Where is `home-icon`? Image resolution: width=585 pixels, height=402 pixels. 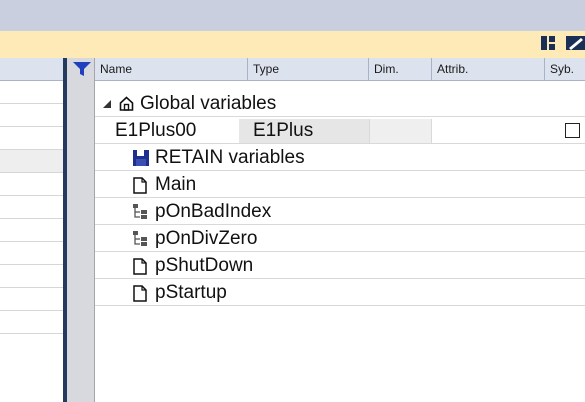
home-icon is located at coordinates (126, 103).